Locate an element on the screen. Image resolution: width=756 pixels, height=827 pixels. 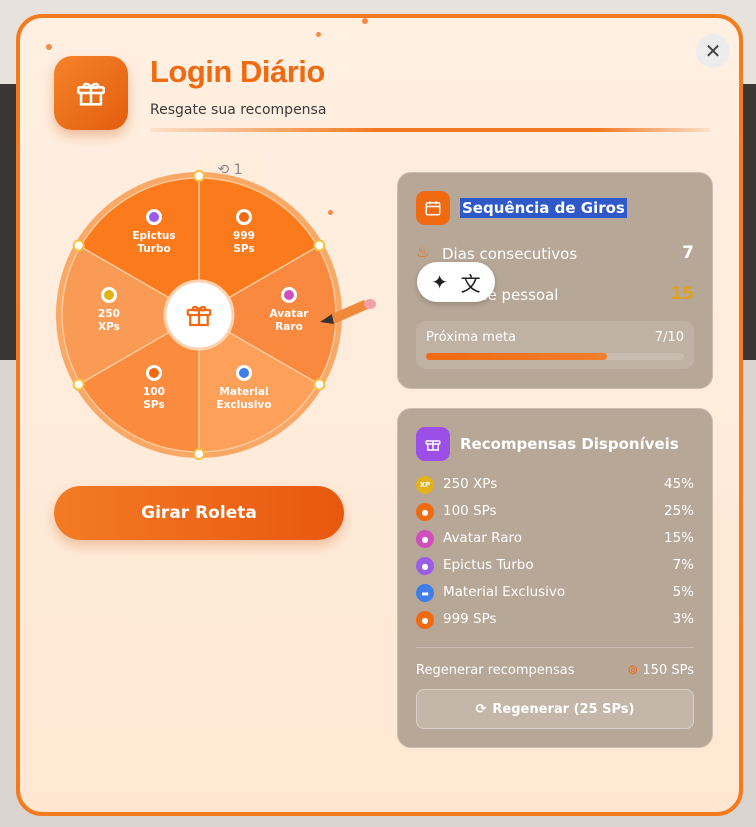
wheel-segment-label: Avatar is located at coordinates (290, 314).